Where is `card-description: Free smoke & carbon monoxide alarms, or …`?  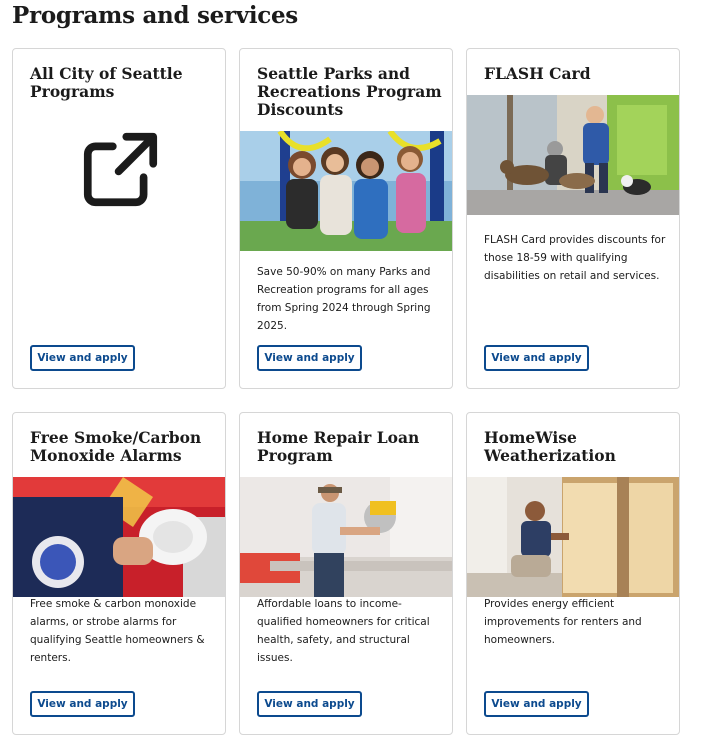
card-description: Free smoke & carbon monoxide alarms, or … is located at coordinates (117, 631).